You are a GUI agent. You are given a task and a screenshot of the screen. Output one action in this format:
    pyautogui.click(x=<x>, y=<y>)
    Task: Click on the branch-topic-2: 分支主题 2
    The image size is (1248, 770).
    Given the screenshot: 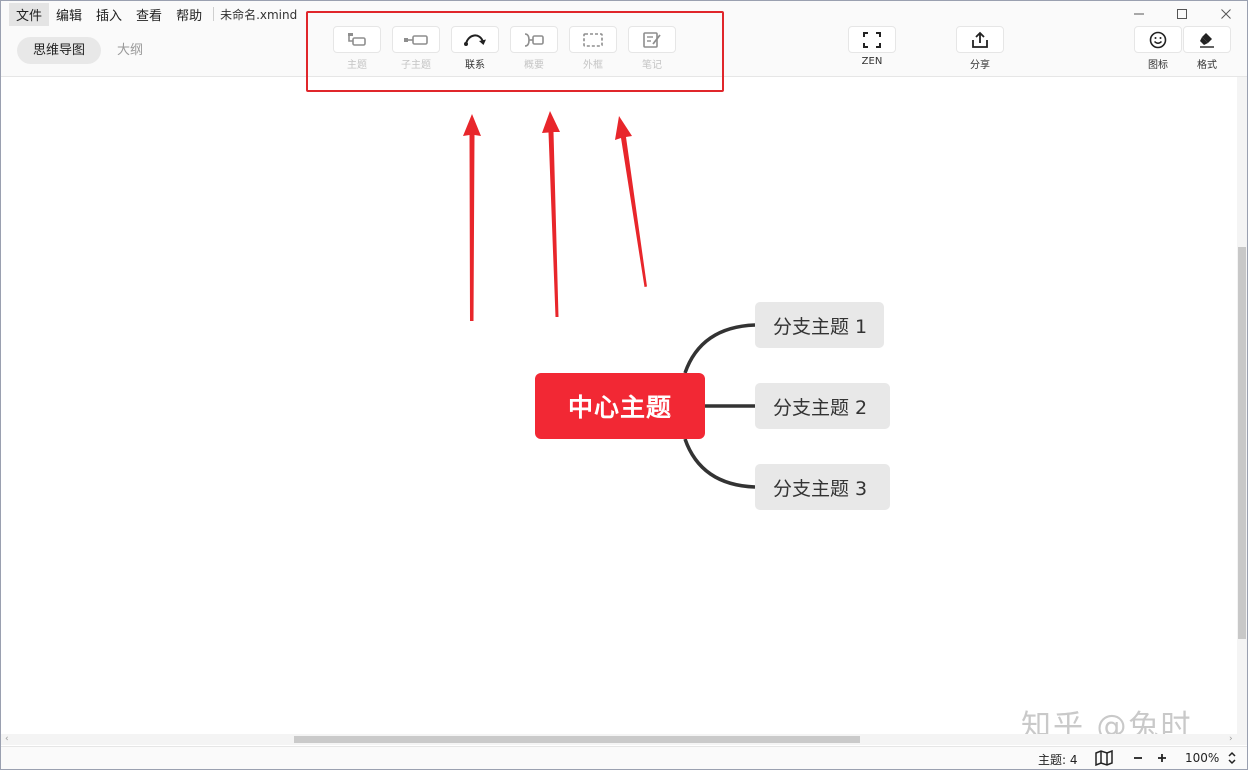 What is the action you would take?
    pyautogui.click(x=822, y=406)
    